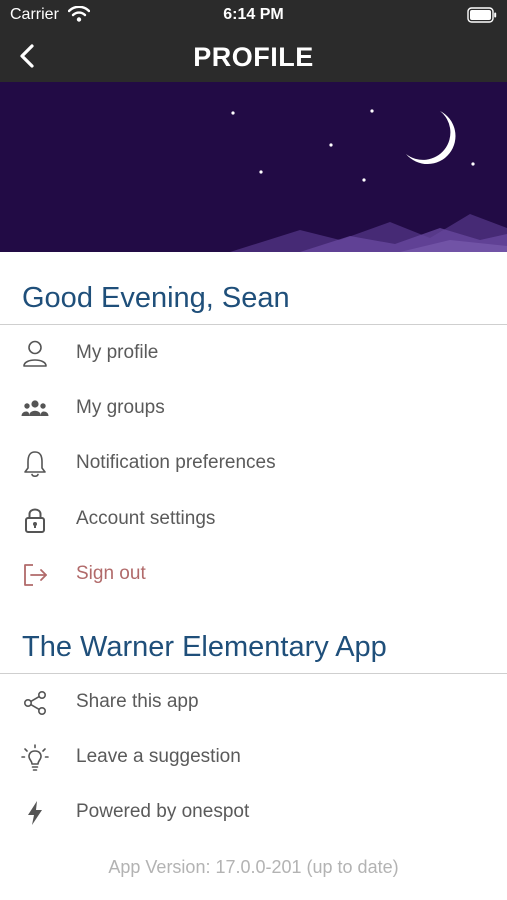 The height and width of the screenshot is (900, 507). What do you see at coordinates (120, 407) in the screenshot?
I see `menu-item-label: My groups` at bounding box center [120, 407].